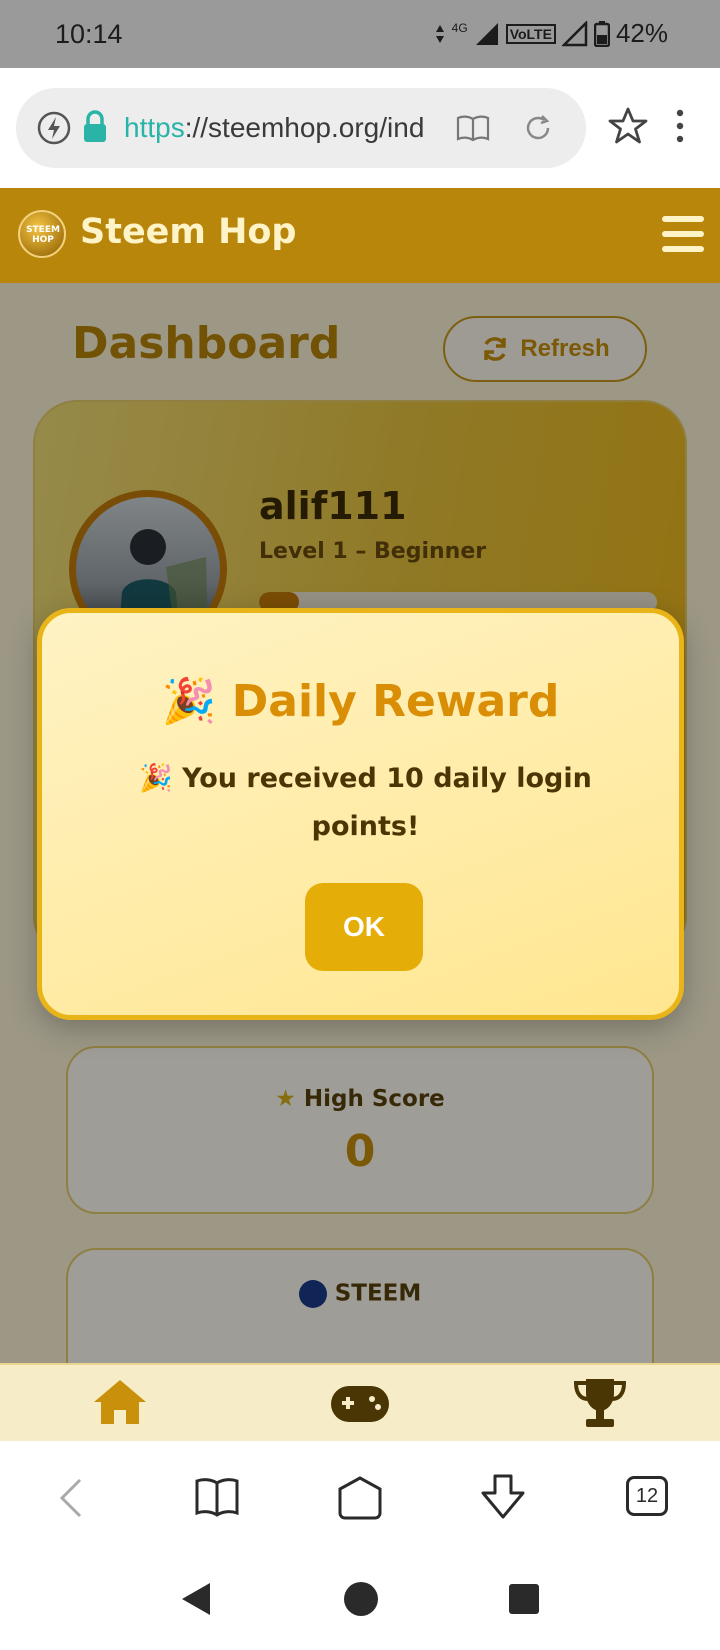 This screenshot has height=1650, width=720. What do you see at coordinates (71, 1498) in the screenshot?
I see `back-icon` at bounding box center [71, 1498].